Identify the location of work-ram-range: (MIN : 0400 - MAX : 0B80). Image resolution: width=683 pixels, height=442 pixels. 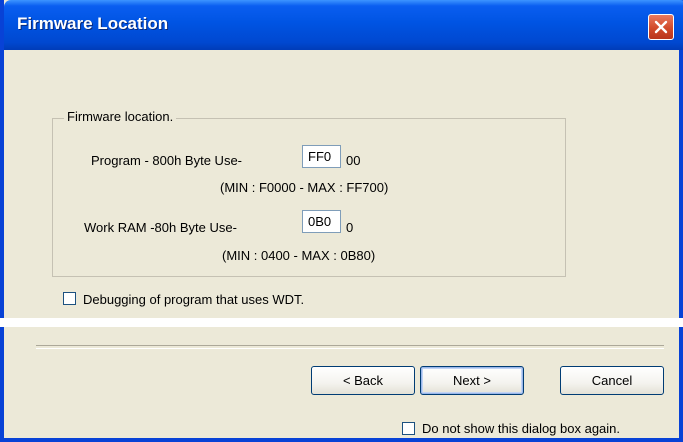
(299, 255).